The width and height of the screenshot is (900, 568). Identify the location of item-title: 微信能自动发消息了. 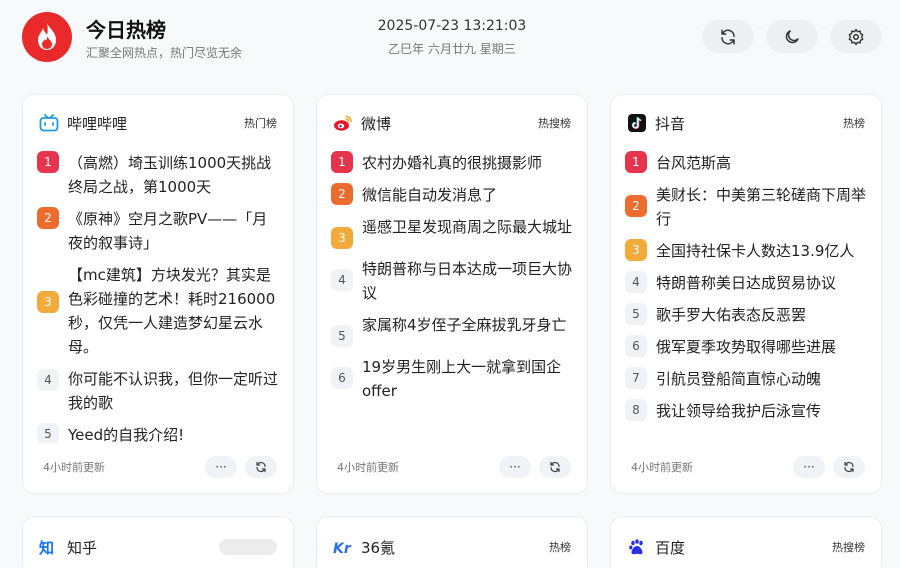
(429, 195).